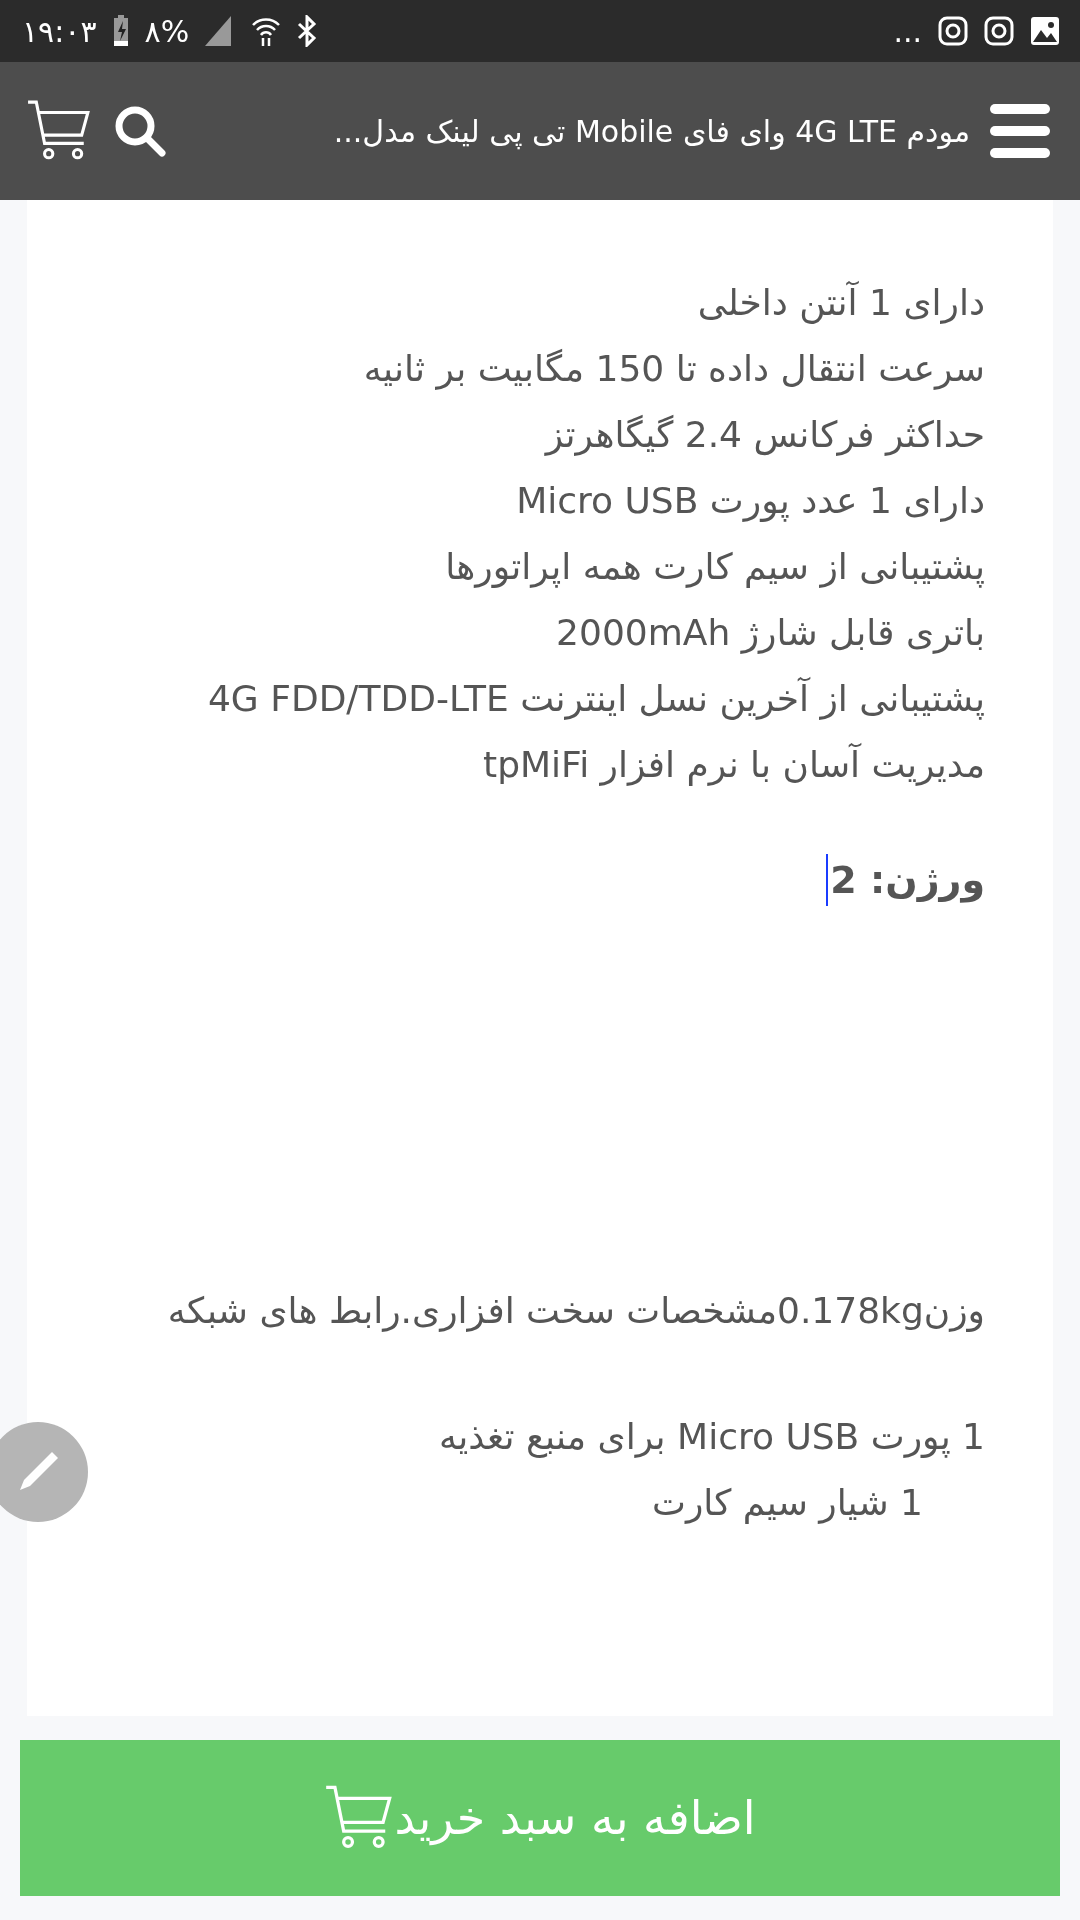 Image resolution: width=1080 pixels, height=1920 pixels. I want to click on feature-line: باتری قابل شارژ 2000mAh, so click(770, 633).